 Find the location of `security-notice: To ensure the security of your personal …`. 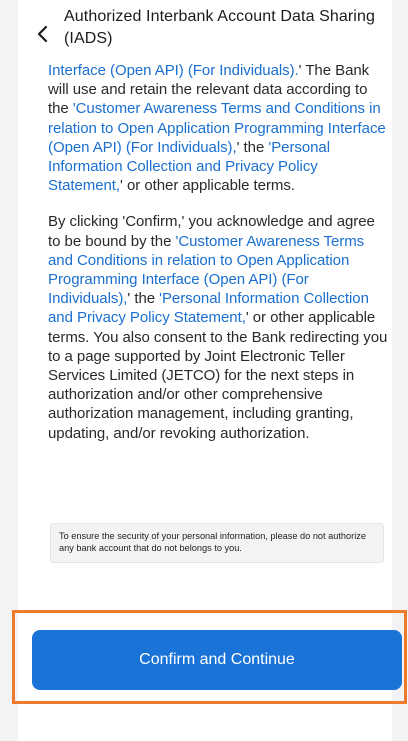

security-notice: To ensure the security of your personal … is located at coordinates (217, 543).